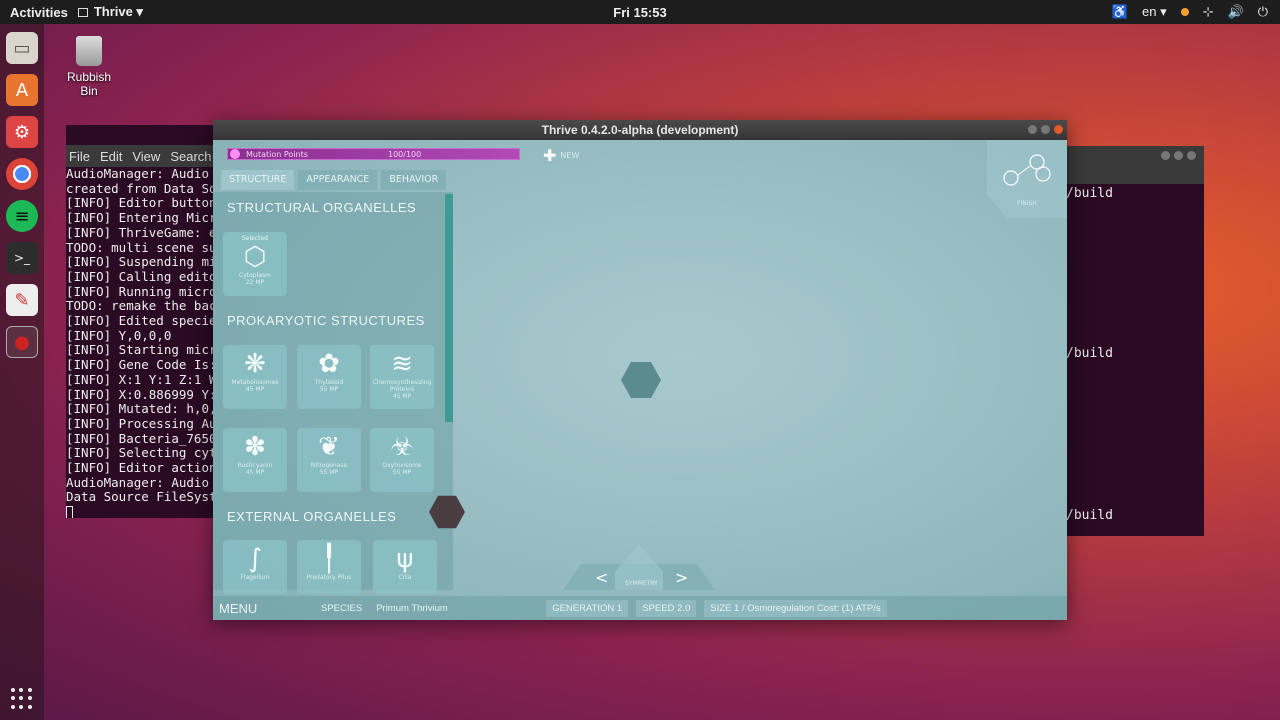 This screenshot has width=1280, height=720. Describe the element at coordinates (22, 132) in the screenshot. I see `settings-icon: ⚙` at that location.